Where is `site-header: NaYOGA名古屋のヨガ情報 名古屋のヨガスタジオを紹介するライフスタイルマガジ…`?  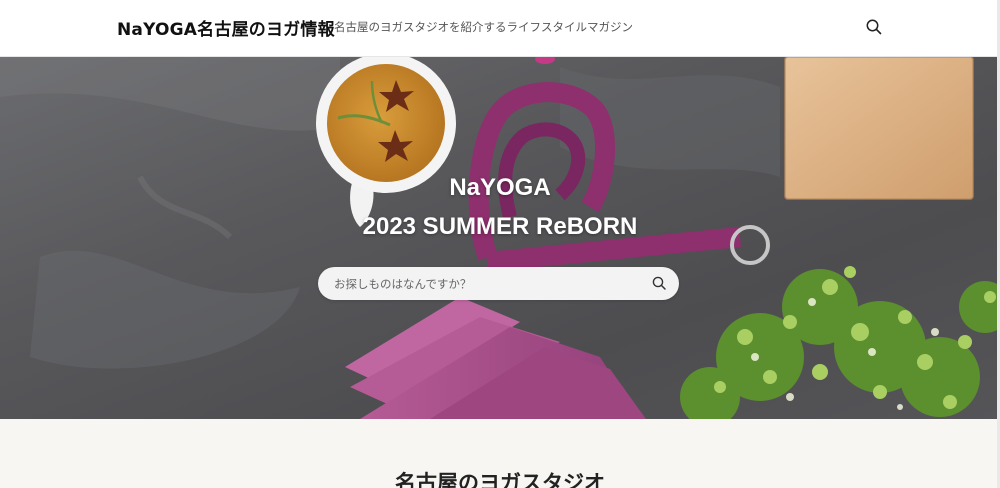 site-header: NaYOGA名古屋のヨガ情報 名古屋のヨガスタジオを紹介するライフスタイルマガジ… is located at coordinates (500, 28).